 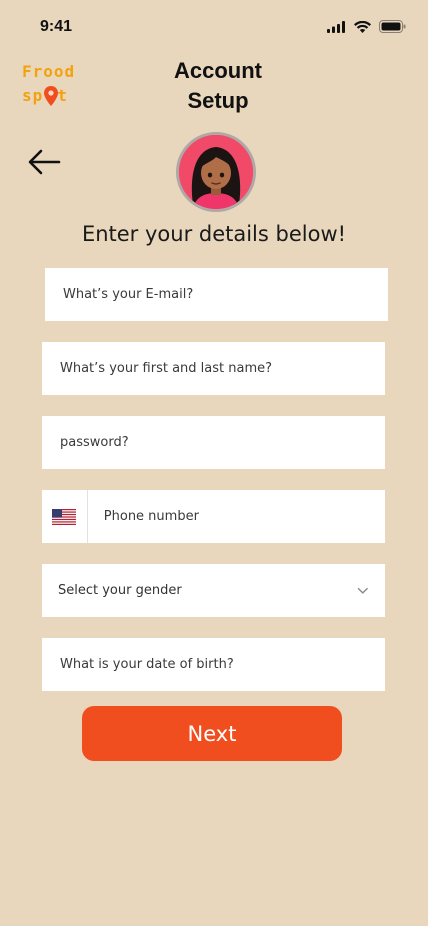 What do you see at coordinates (214, 27) in the screenshot?
I see `status-bar: 9:41` at bounding box center [214, 27].